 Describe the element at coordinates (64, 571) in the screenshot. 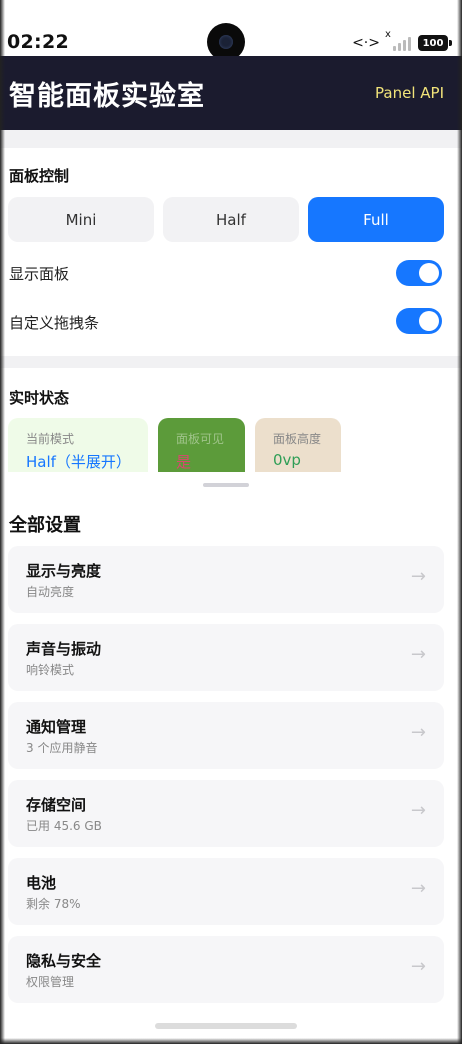

I see `item-name: 显示与亮度` at that location.